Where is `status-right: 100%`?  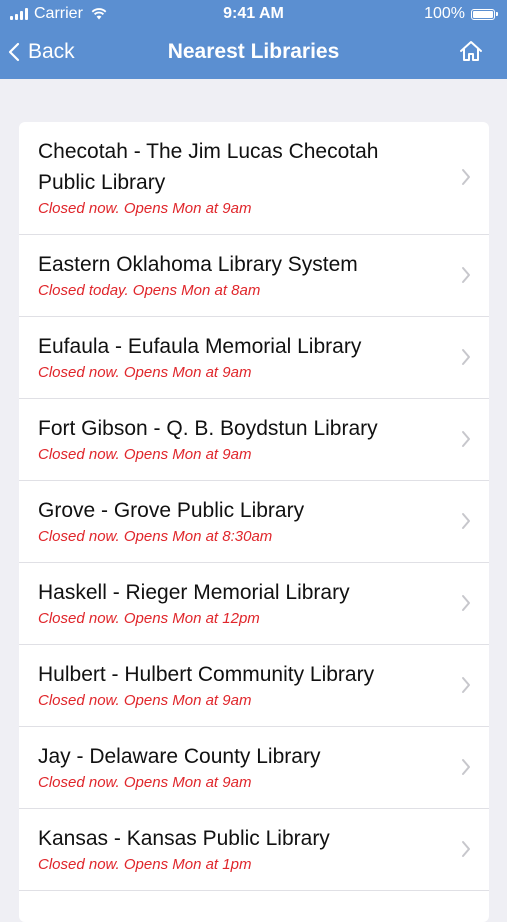 status-right: 100% is located at coordinates (461, 14).